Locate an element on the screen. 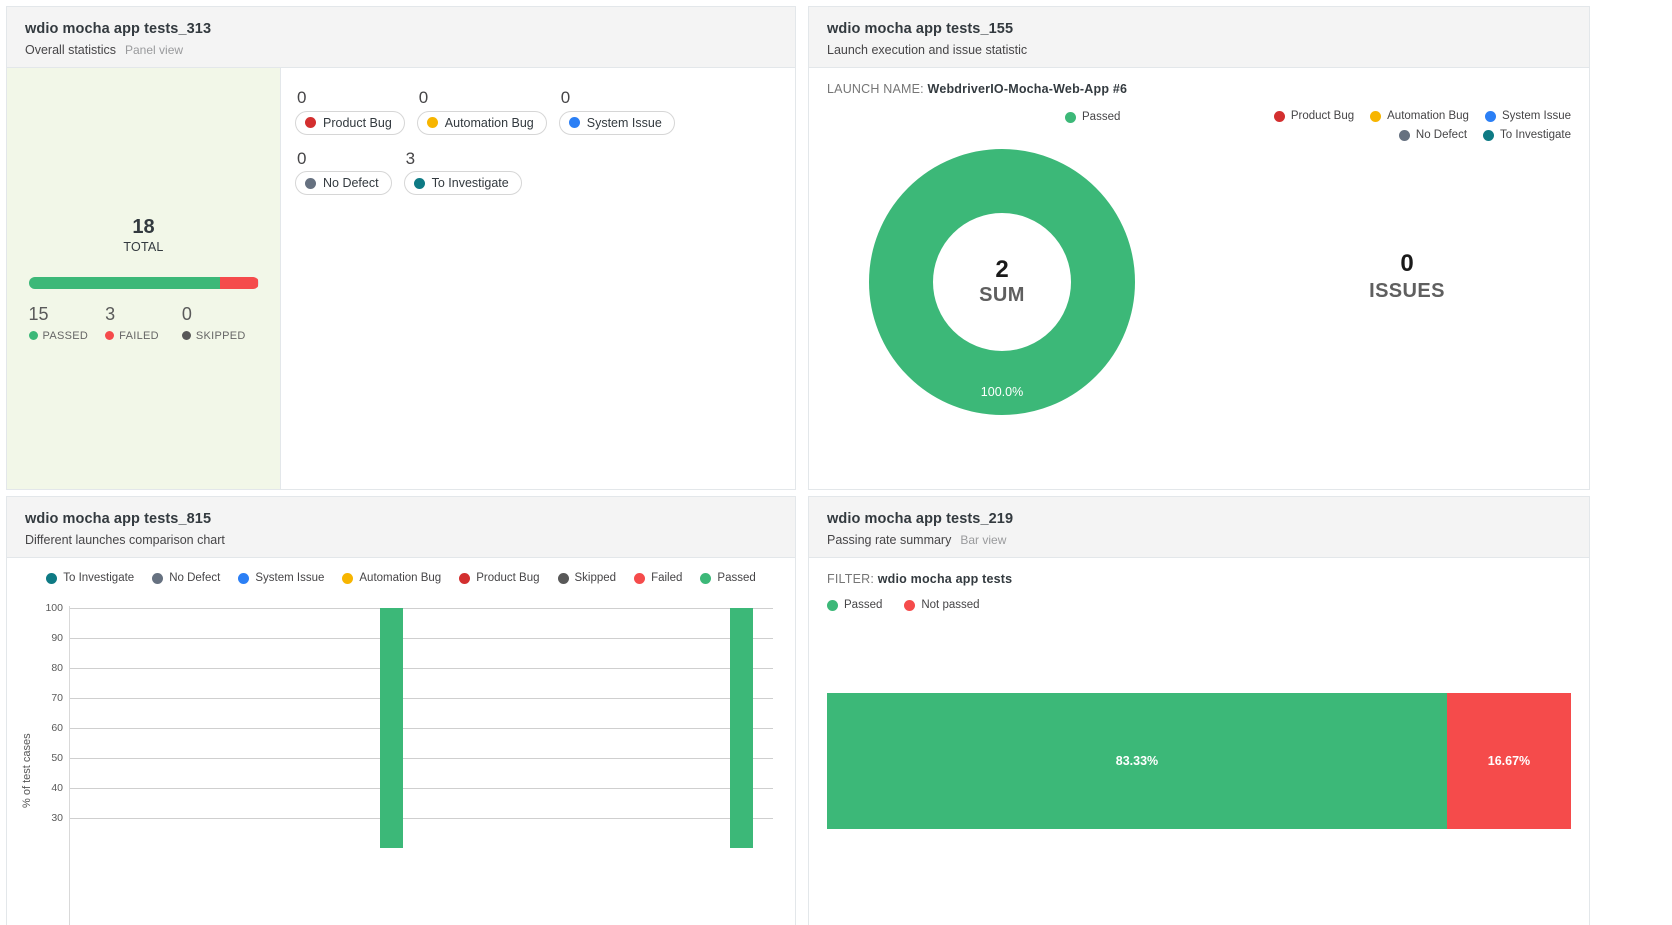  launch-name-label: LAUNCH NAME: is located at coordinates (875, 89).